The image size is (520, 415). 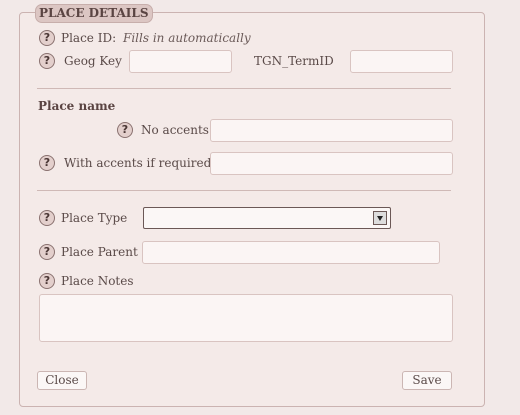 I want to click on place-notes-label: Place Notes, so click(x=97, y=281).